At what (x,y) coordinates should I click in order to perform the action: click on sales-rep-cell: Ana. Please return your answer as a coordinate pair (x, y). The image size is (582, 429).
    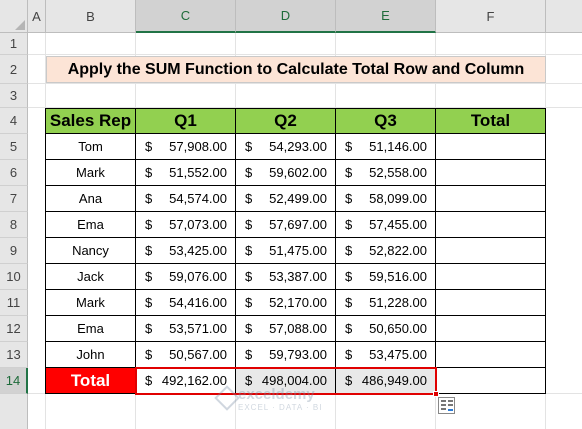
    Looking at the image, I should click on (91, 199).